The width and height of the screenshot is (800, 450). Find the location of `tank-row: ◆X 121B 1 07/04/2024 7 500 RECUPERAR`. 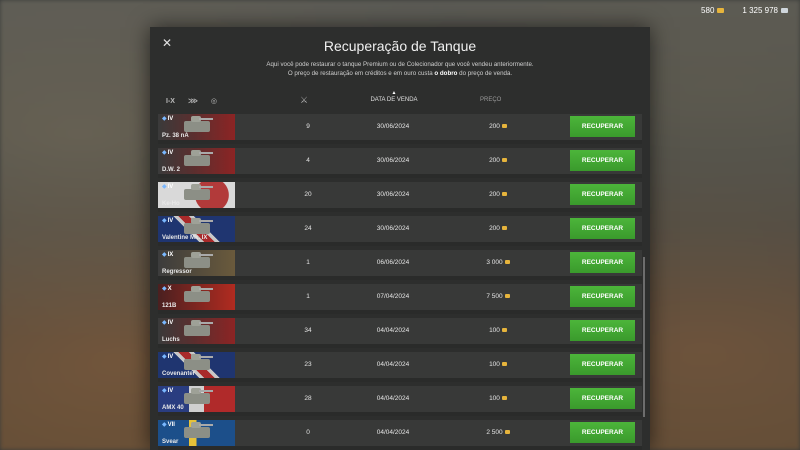

tank-row: ◆X 121B 1 07/04/2024 7 500 RECUPERAR is located at coordinates (400, 299).